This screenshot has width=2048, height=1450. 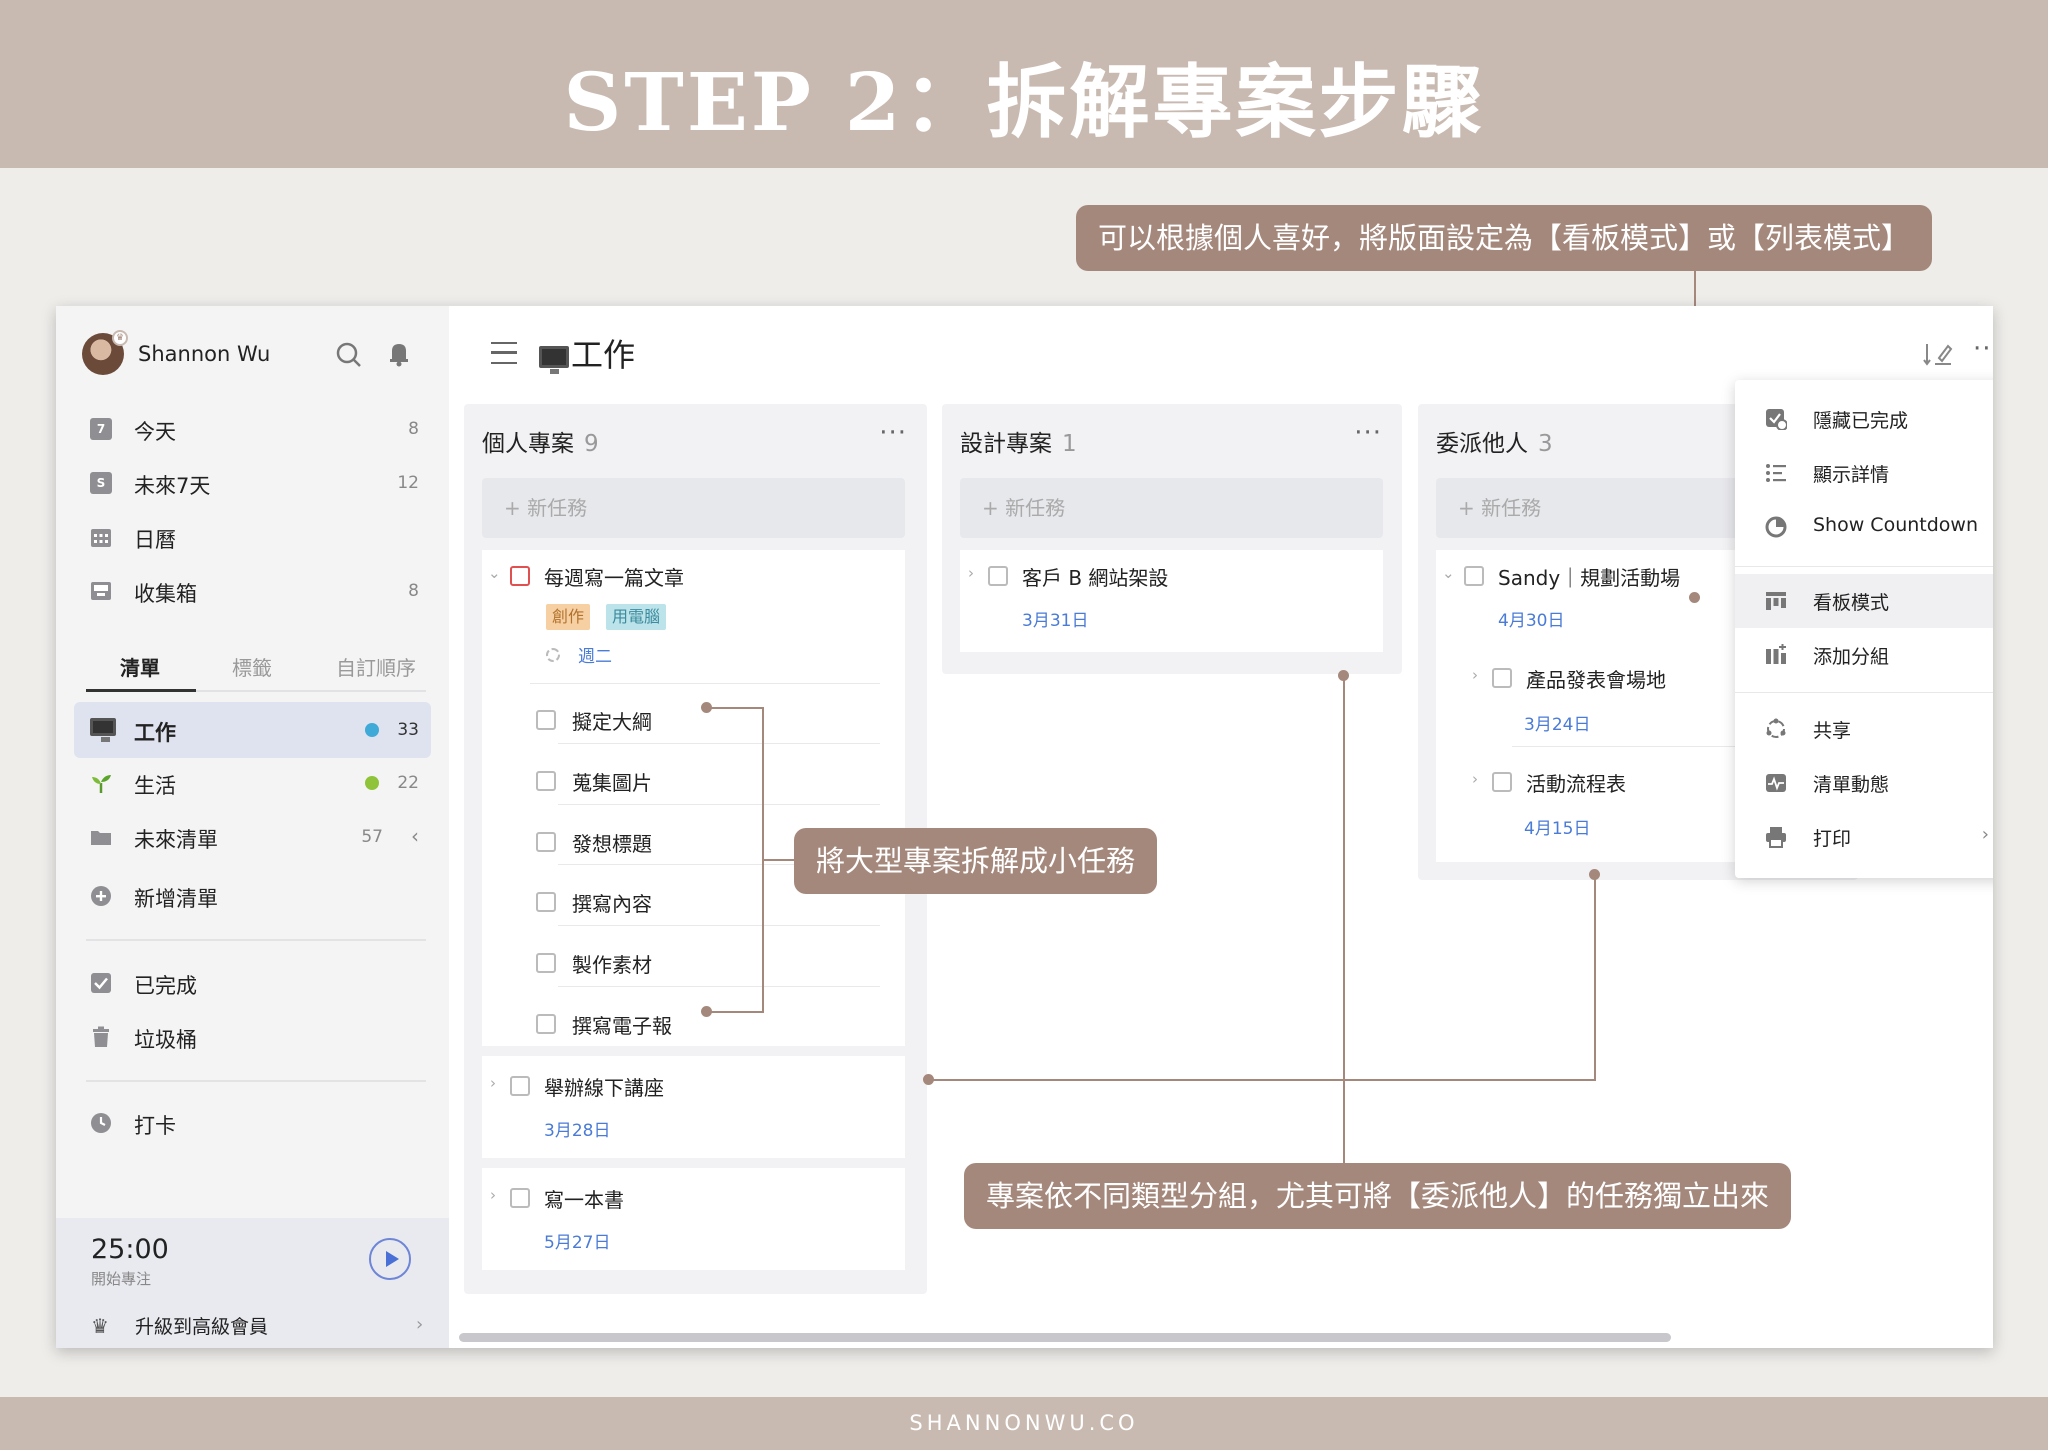 I want to click on sidebar-item-inbox: 收集箱 8, so click(x=252, y=591).